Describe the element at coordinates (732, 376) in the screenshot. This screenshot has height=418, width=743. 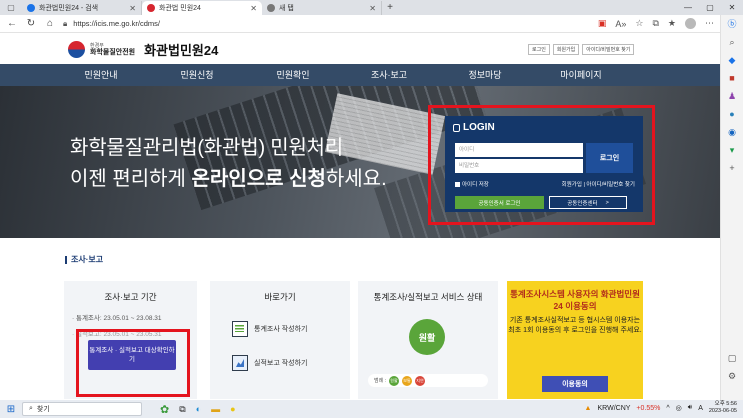
I see `settings-icon: ⚙` at that location.